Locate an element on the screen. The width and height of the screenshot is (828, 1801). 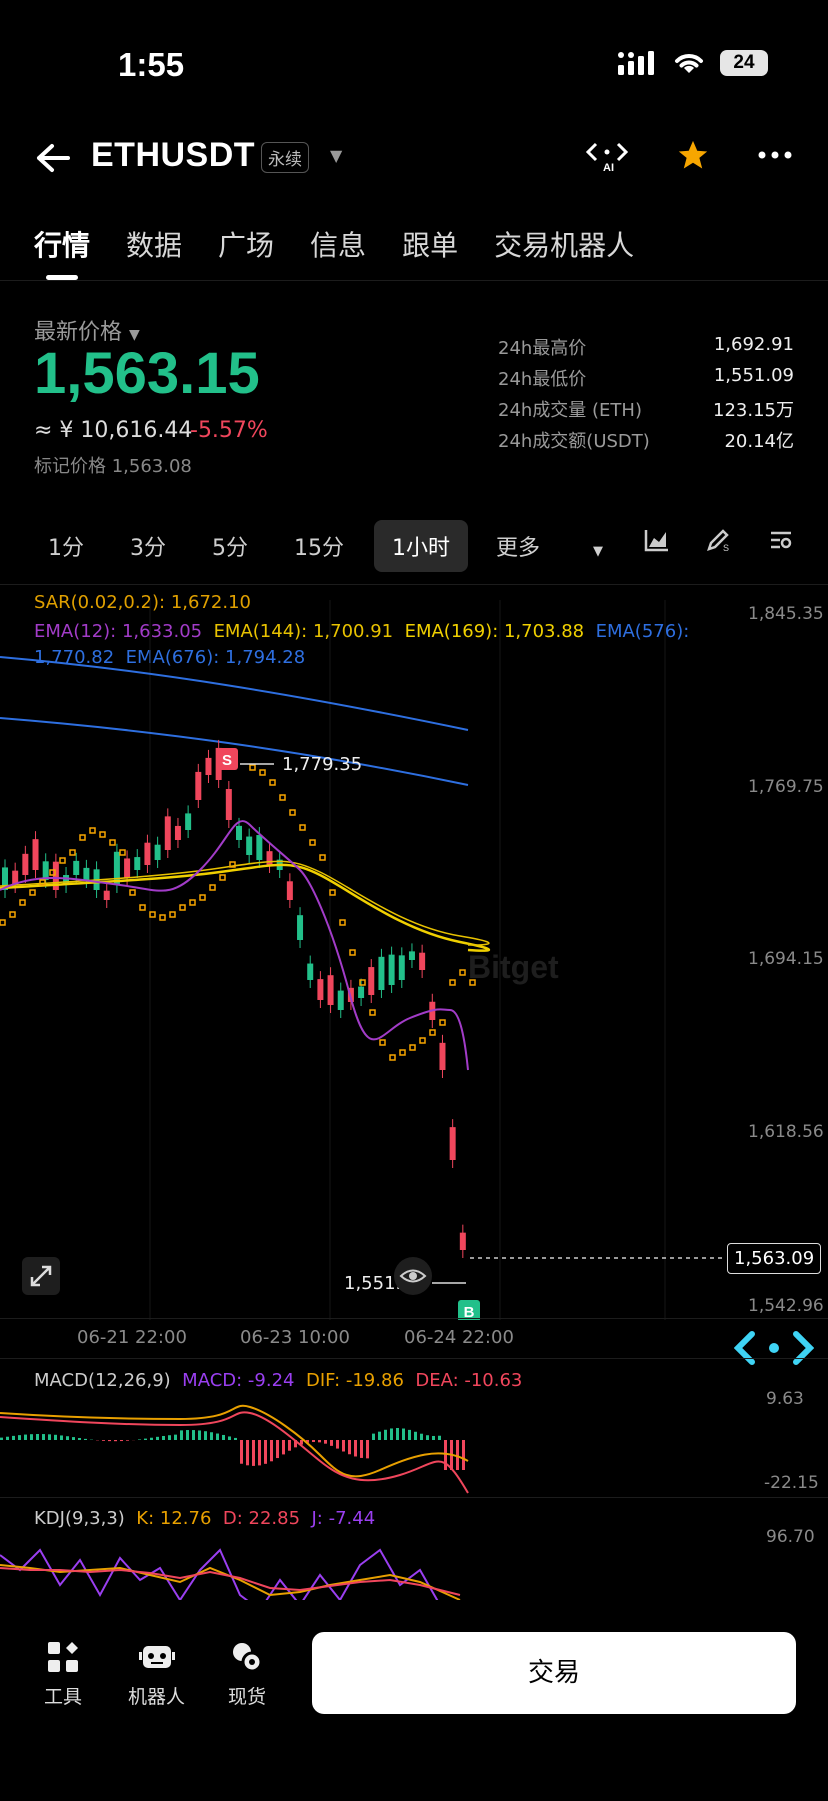
stat-volume: 24h成交量 (ETH) 123.15万 is located at coordinates (646, 411).